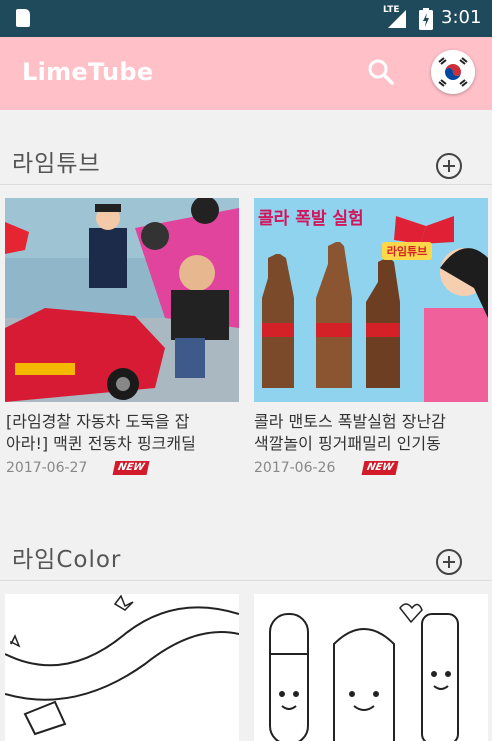 The width and height of the screenshot is (492, 741). What do you see at coordinates (350, 421) in the screenshot?
I see `video-title-line: 콜라 맨토스 폭발실험 장난감` at bounding box center [350, 421].